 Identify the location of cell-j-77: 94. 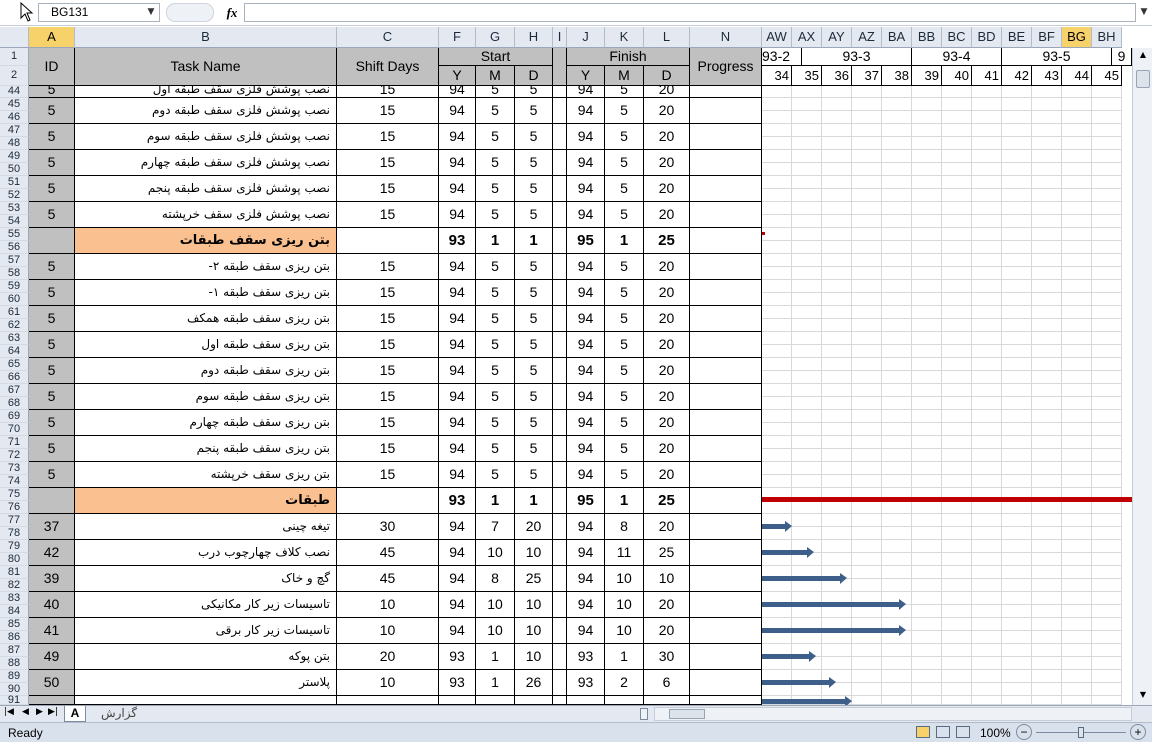
(586, 527).